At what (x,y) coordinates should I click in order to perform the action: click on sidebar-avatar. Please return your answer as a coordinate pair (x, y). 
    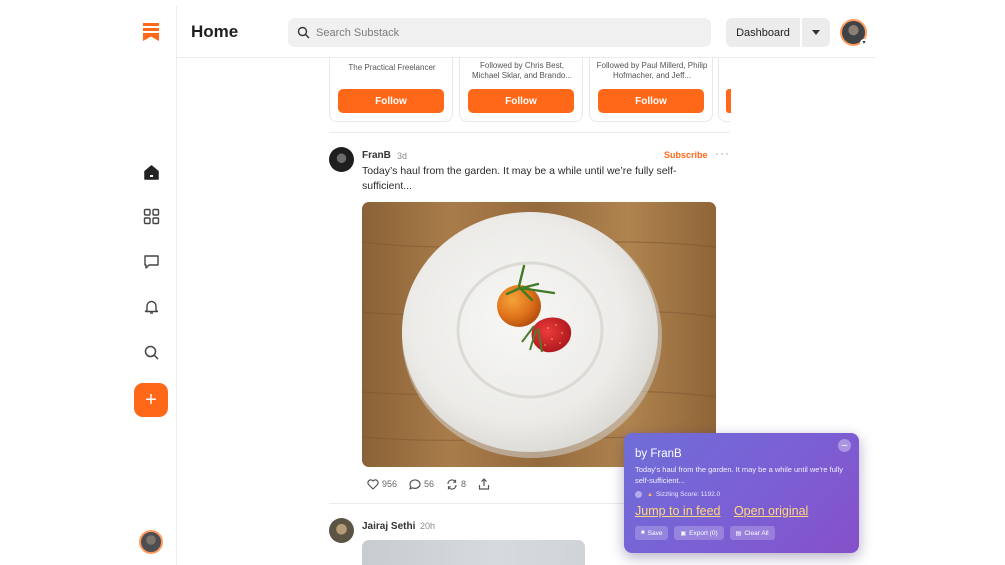
    Looking at the image, I should click on (151, 542).